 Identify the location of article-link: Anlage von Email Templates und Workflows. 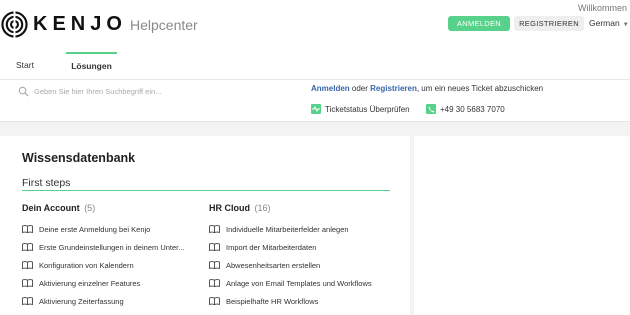
(301, 283).